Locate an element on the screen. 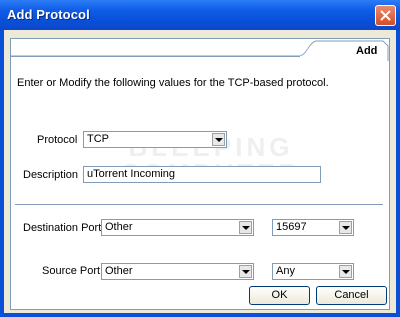 The image size is (400, 317). title-bar: Add Protocol is located at coordinates (200, 15).